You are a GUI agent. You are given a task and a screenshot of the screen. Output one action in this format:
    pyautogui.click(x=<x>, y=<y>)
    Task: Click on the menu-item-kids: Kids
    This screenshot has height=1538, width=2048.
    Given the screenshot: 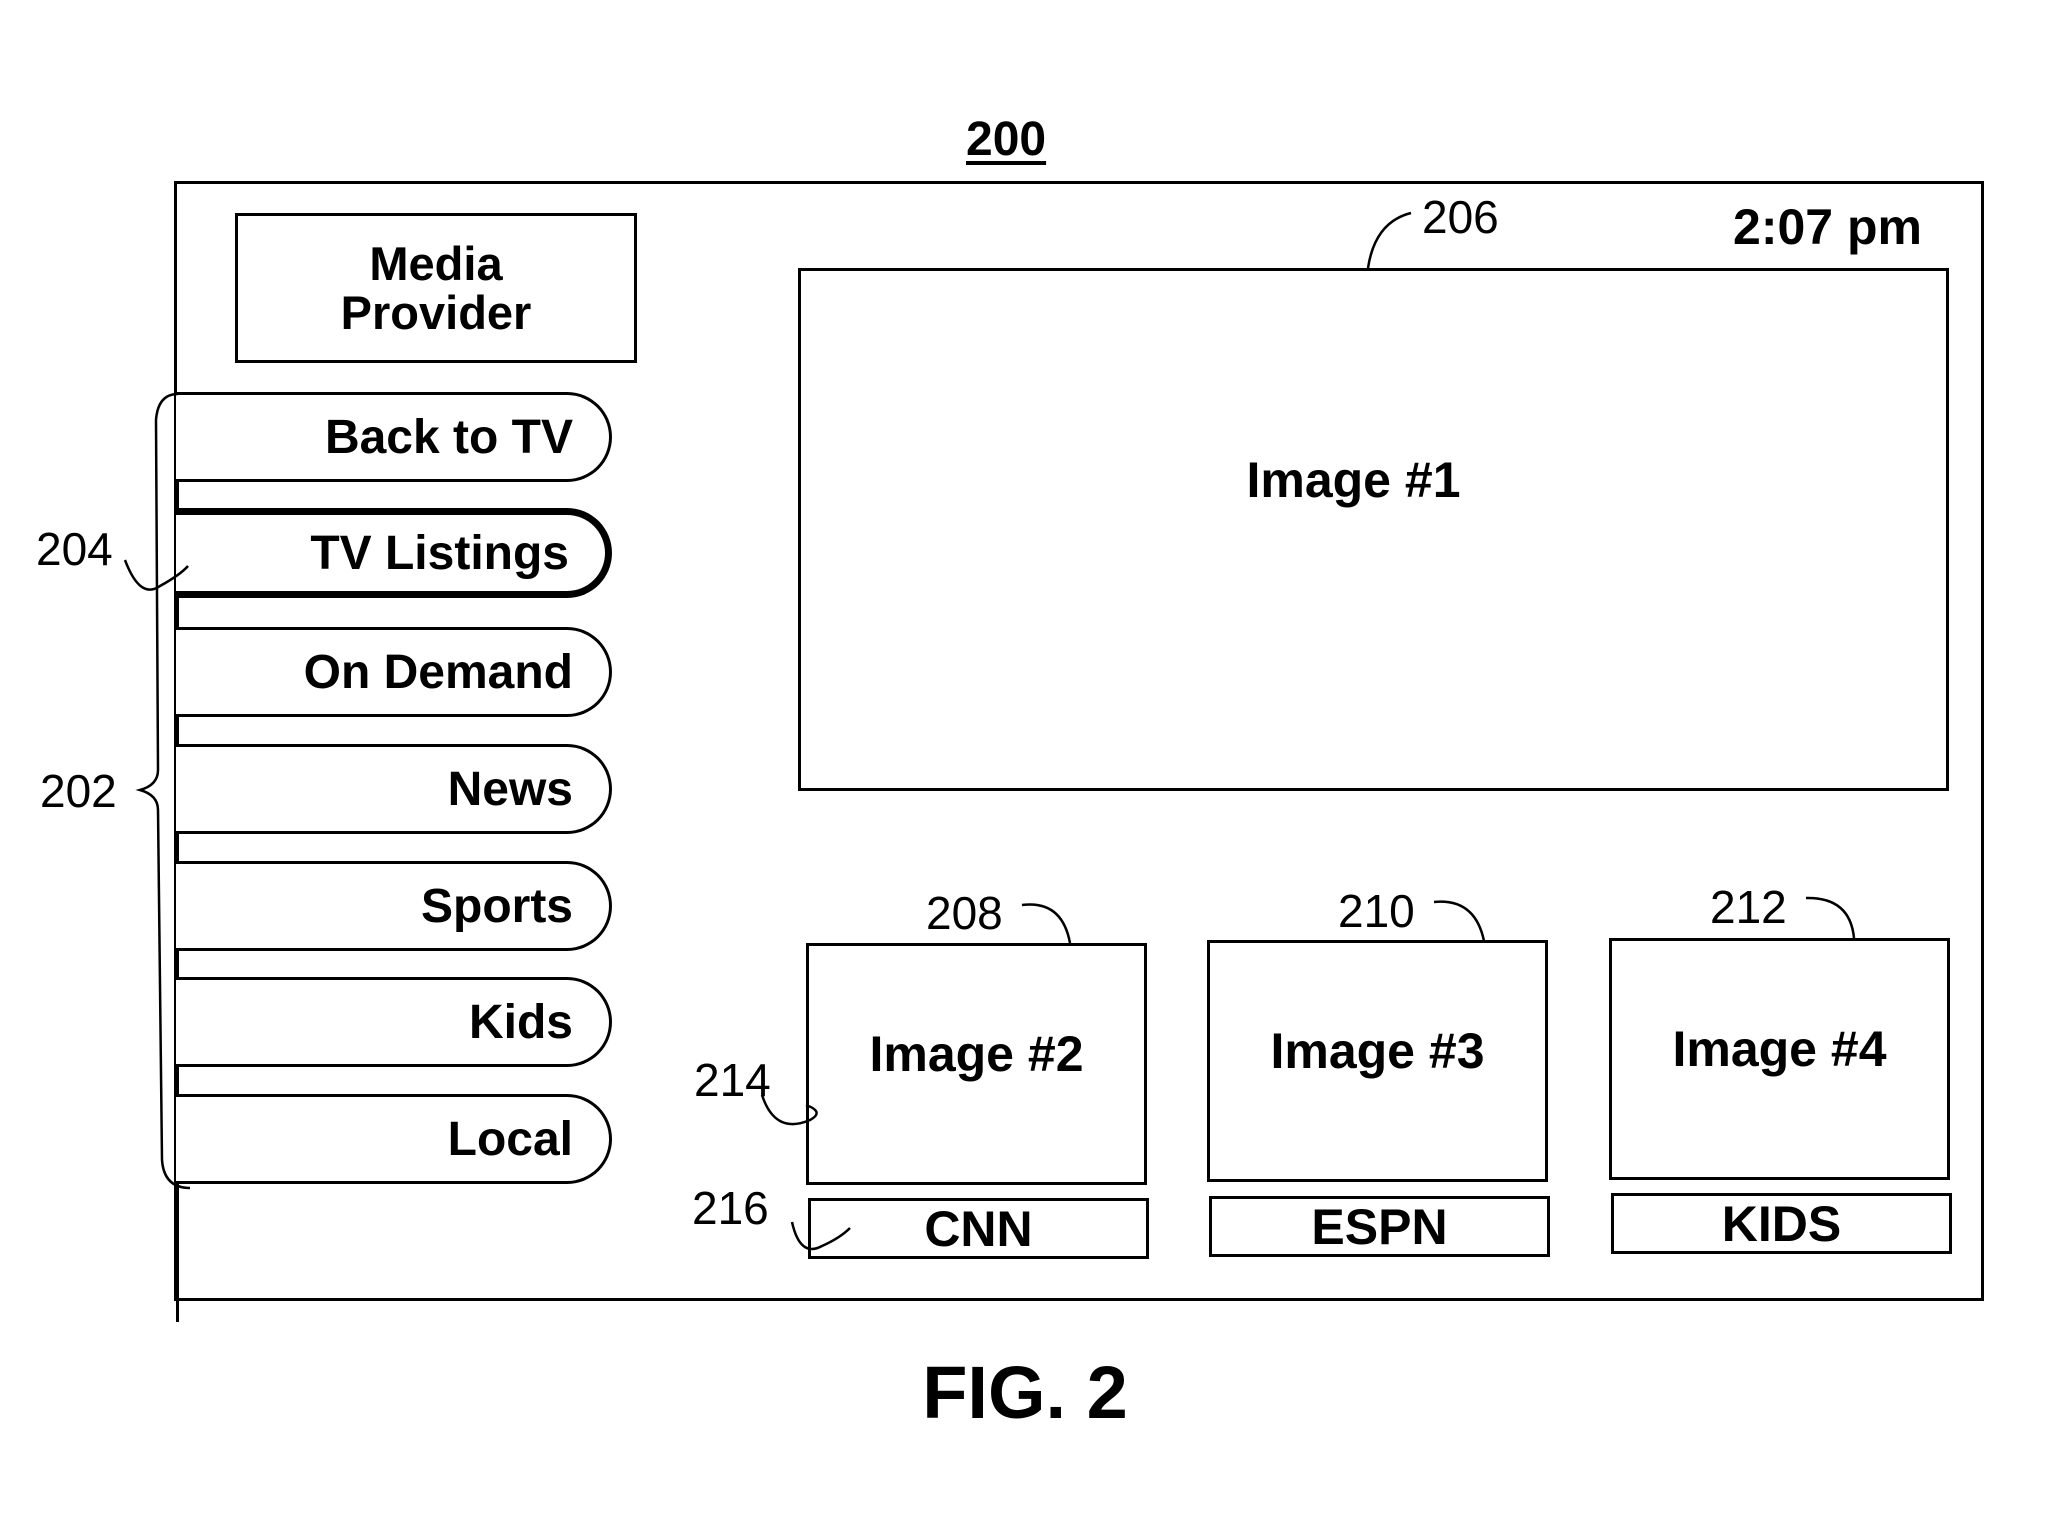 What is the action you would take?
    pyautogui.click(x=394, y=1022)
    